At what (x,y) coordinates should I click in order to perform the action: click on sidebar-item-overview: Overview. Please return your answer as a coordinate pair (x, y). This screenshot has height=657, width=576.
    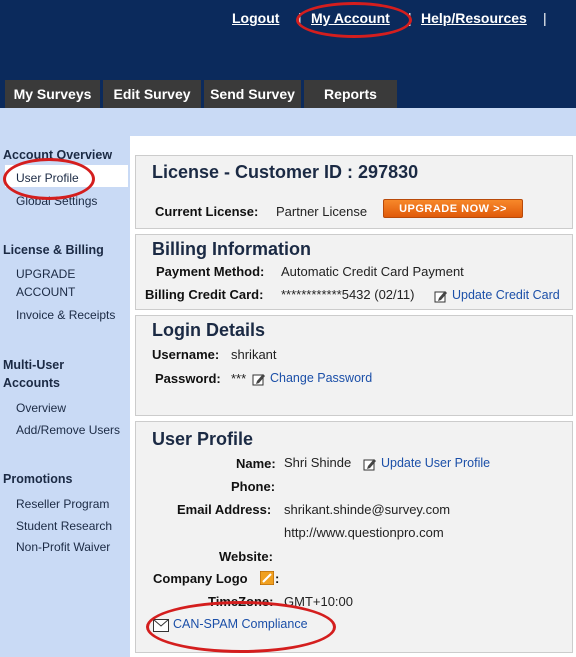
    Looking at the image, I should click on (41, 408).